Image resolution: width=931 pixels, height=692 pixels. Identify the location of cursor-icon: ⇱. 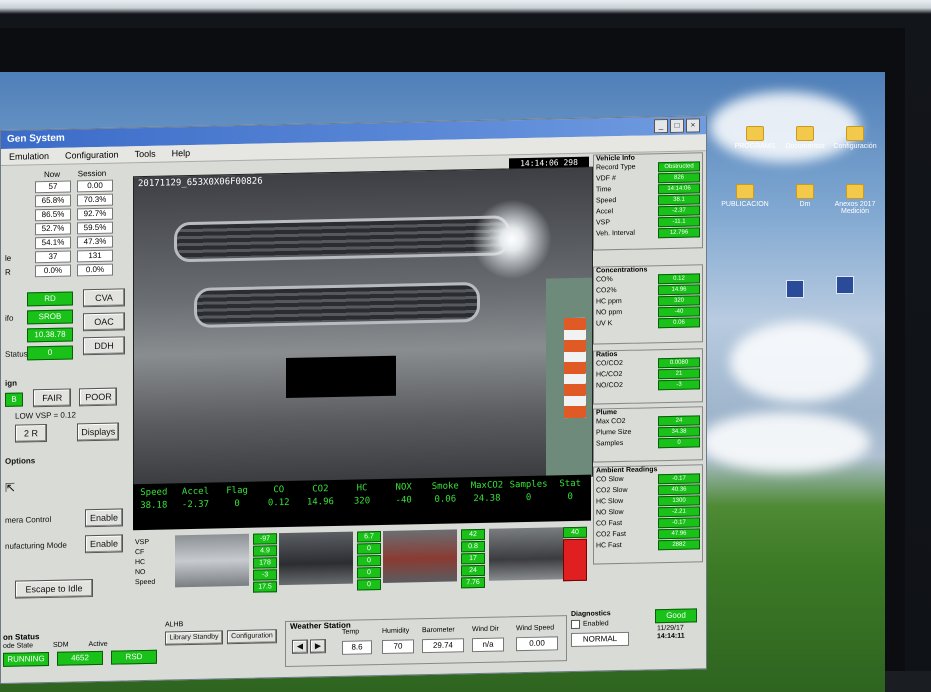
(12, 488).